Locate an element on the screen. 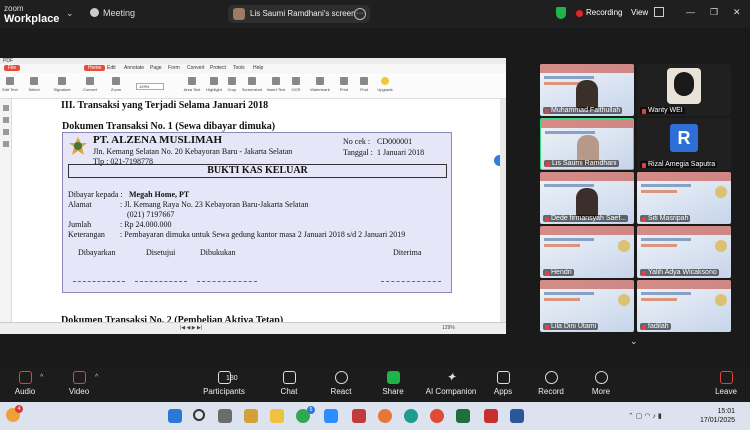  tool-label: Upgrade is located at coordinates (385, 89).